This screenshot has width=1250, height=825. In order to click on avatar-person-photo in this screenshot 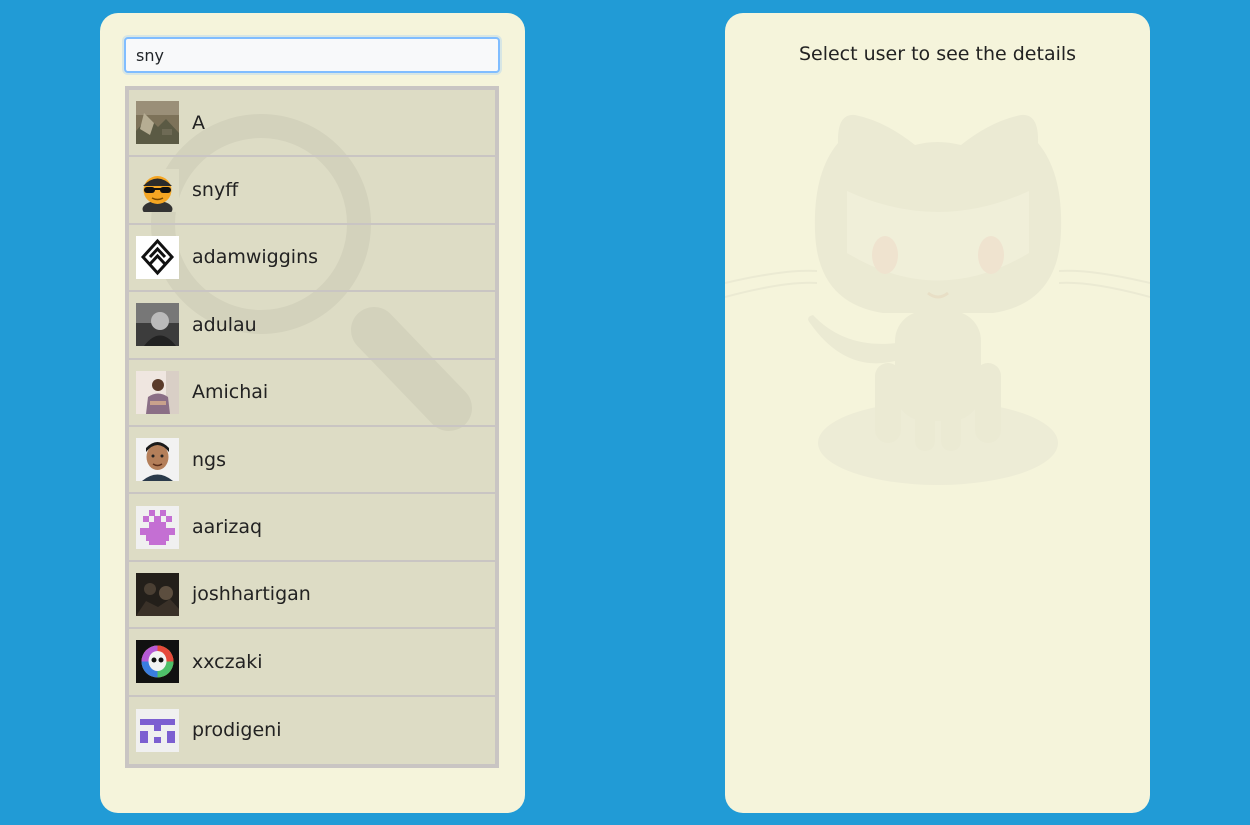, I will do `click(157, 392)`.